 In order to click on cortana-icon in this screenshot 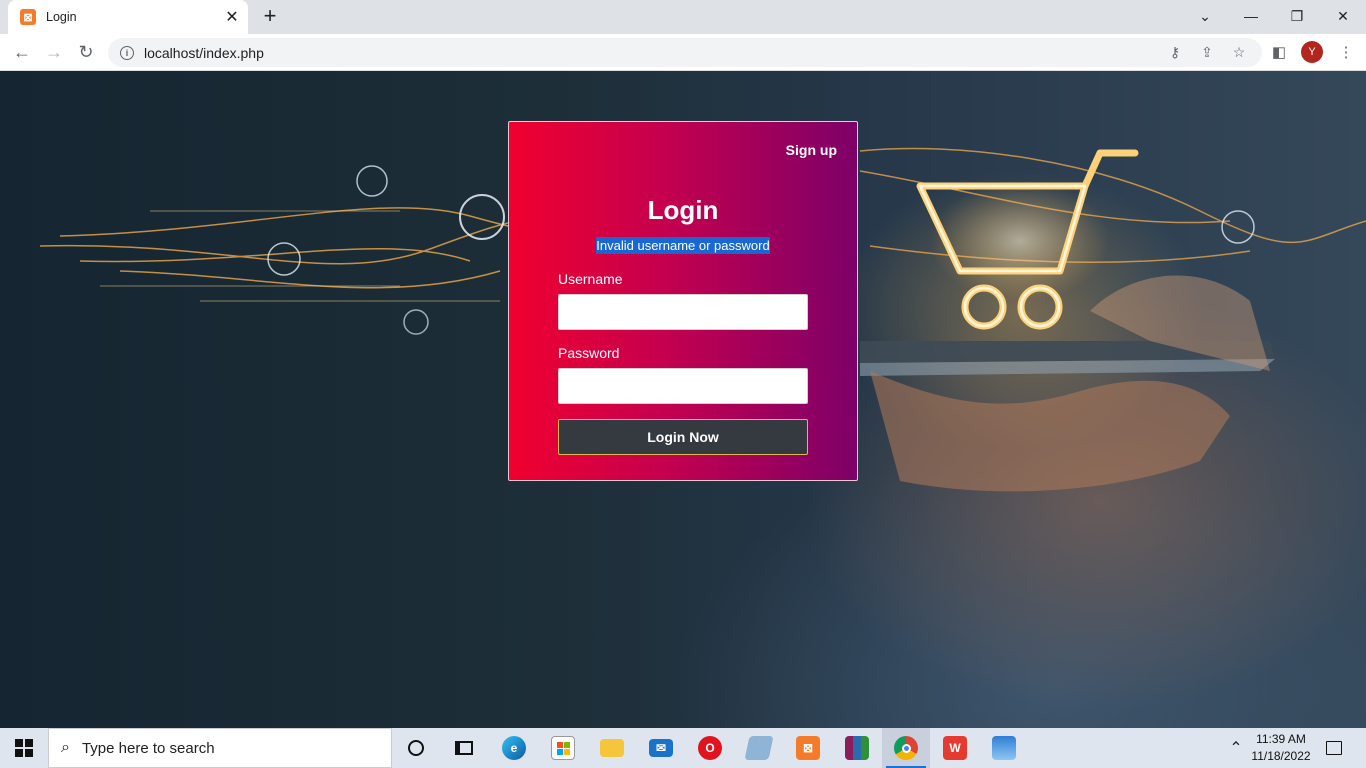, I will do `click(416, 748)`.